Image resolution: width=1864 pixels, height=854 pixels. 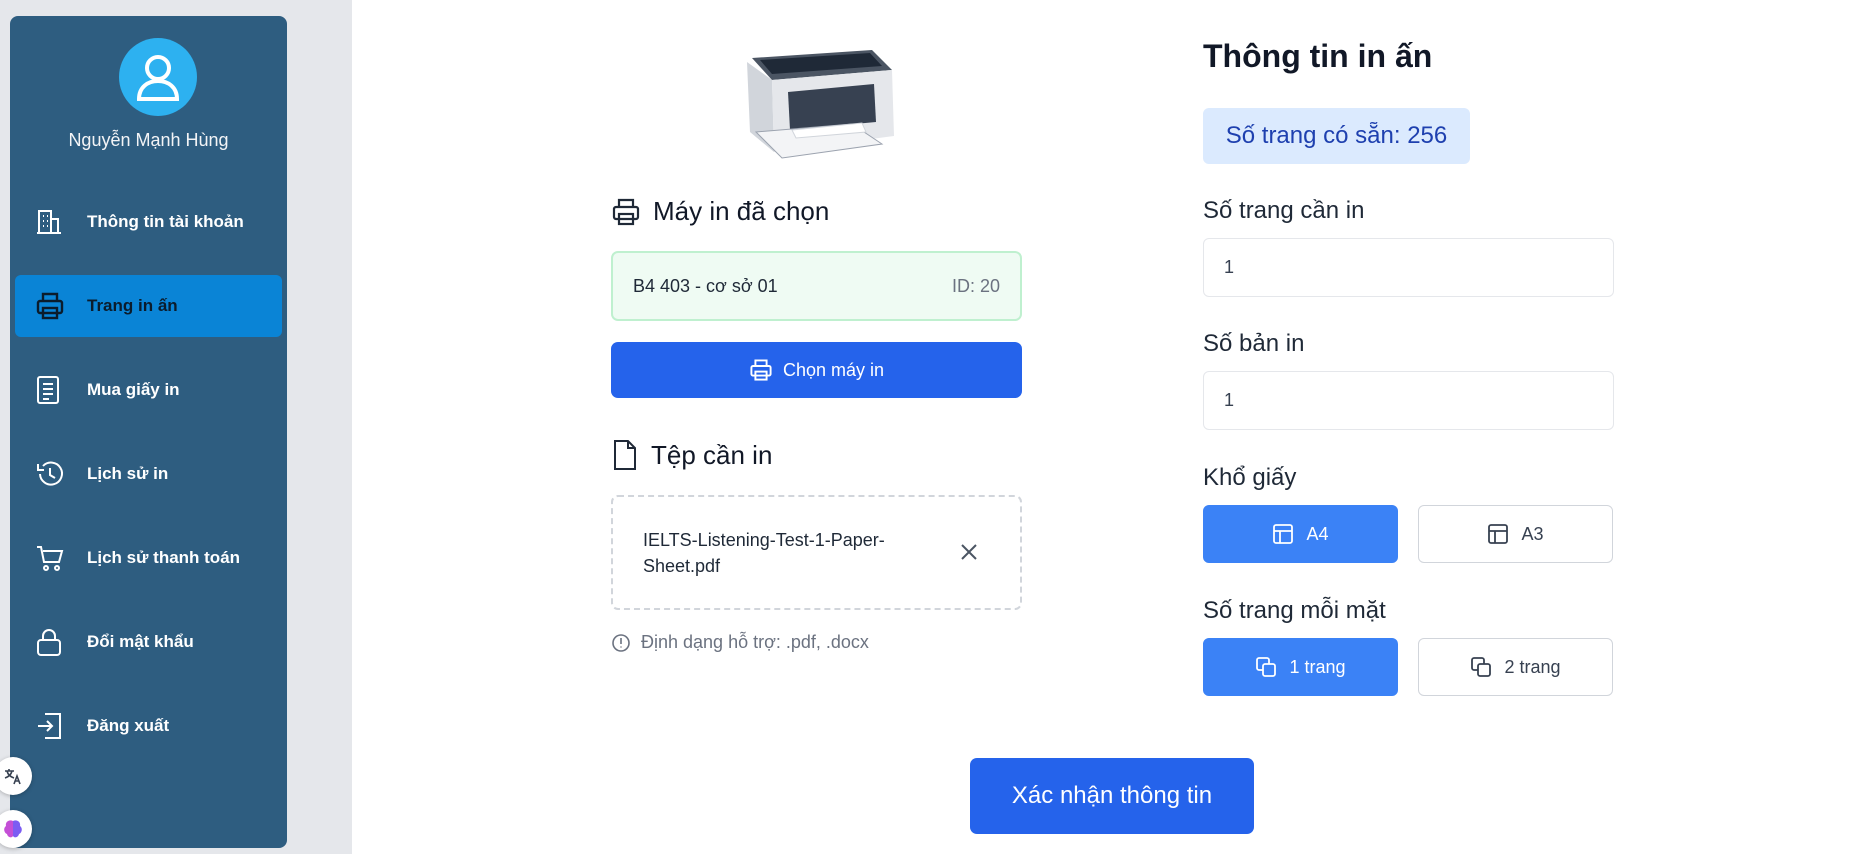 What do you see at coordinates (164, 557) in the screenshot?
I see `sidebar-item-label: Lịch sử thanh toán` at bounding box center [164, 557].